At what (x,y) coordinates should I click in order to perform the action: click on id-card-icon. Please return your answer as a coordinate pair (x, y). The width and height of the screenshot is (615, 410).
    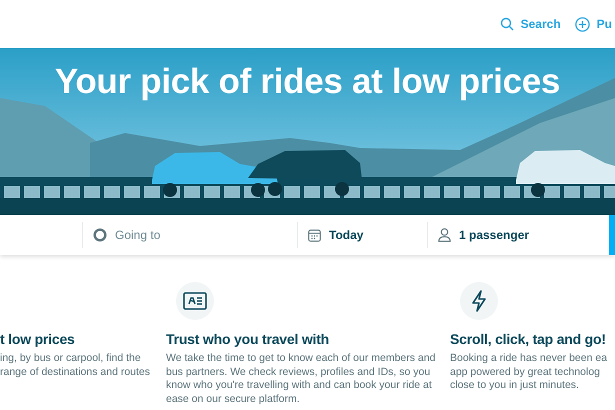
    Looking at the image, I should click on (195, 301).